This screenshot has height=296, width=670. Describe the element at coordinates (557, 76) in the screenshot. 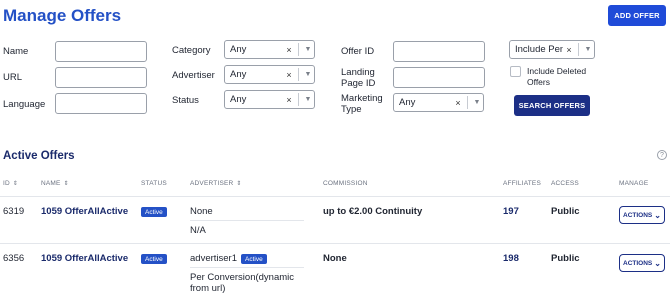

I see `include-deleted-label: Include Deleted Offers` at that location.